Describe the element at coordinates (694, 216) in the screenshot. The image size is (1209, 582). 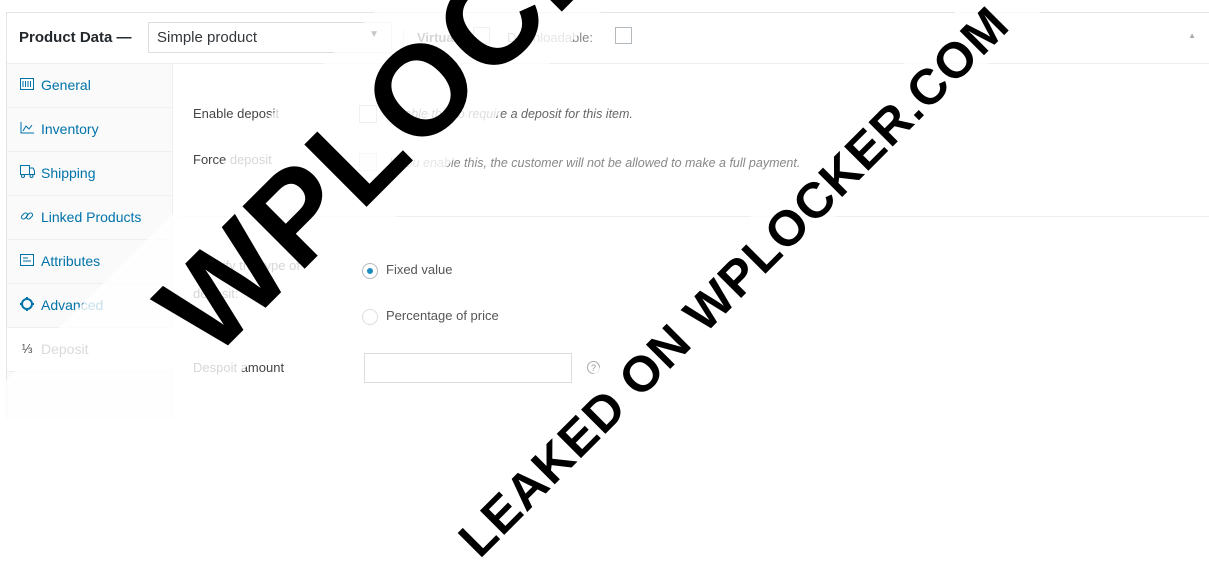
I see `section-divider` at that location.